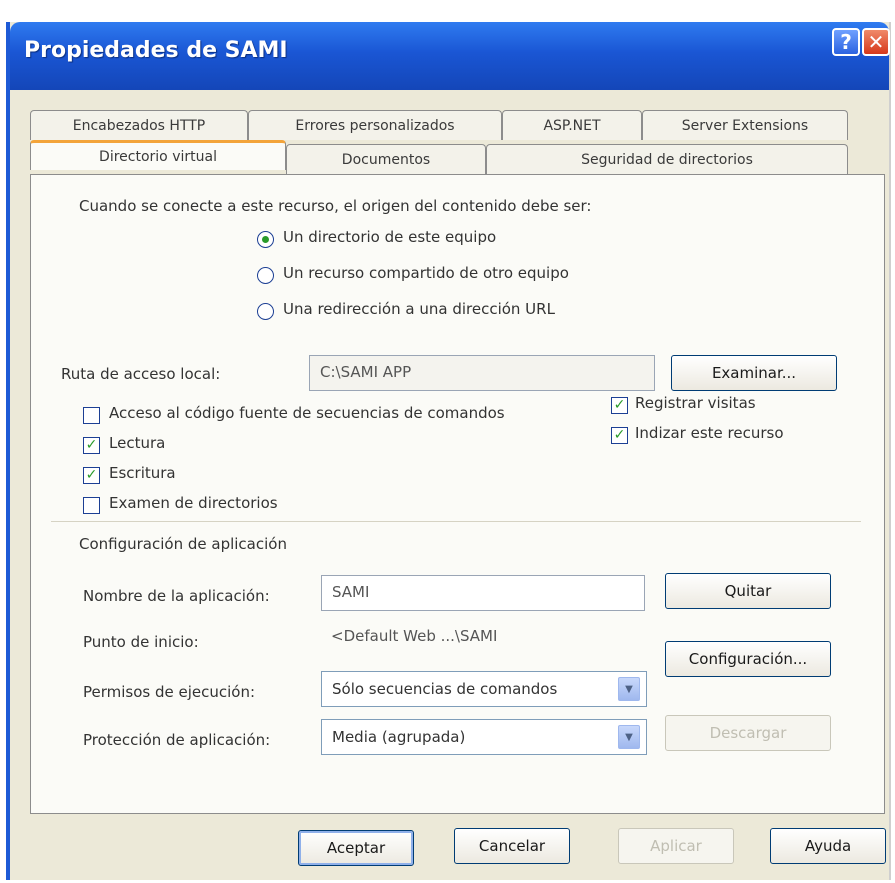  Describe the element at coordinates (456, 521) in the screenshot. I see `section-divider` at that location.